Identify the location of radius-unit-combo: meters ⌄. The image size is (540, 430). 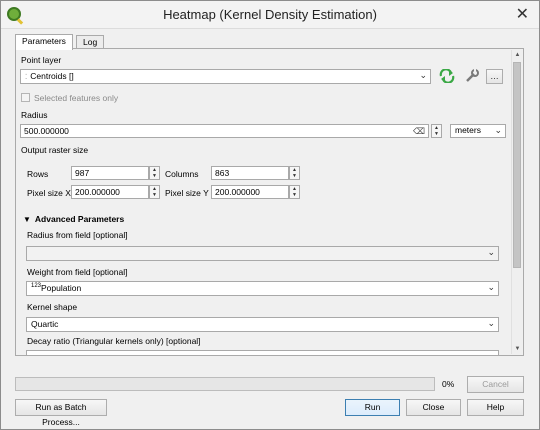
(478, 131).